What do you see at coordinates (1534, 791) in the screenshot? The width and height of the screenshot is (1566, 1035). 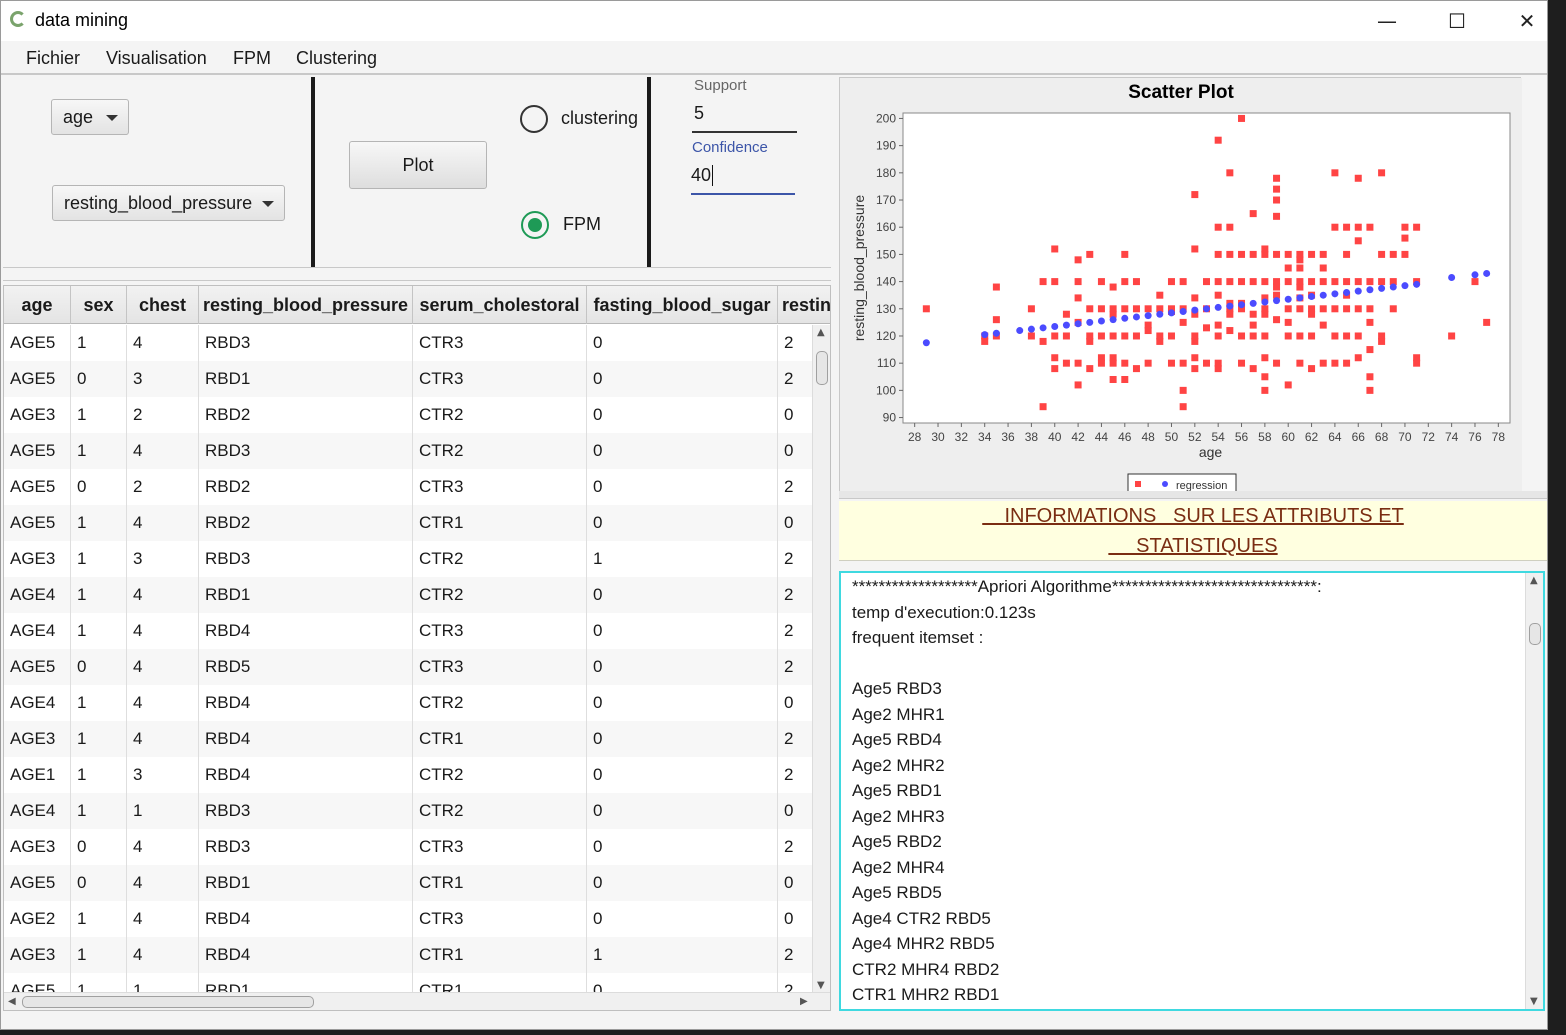 I see `text-vertical-scrollbar: ▲ ▼` at bounding box center [1534, 791].